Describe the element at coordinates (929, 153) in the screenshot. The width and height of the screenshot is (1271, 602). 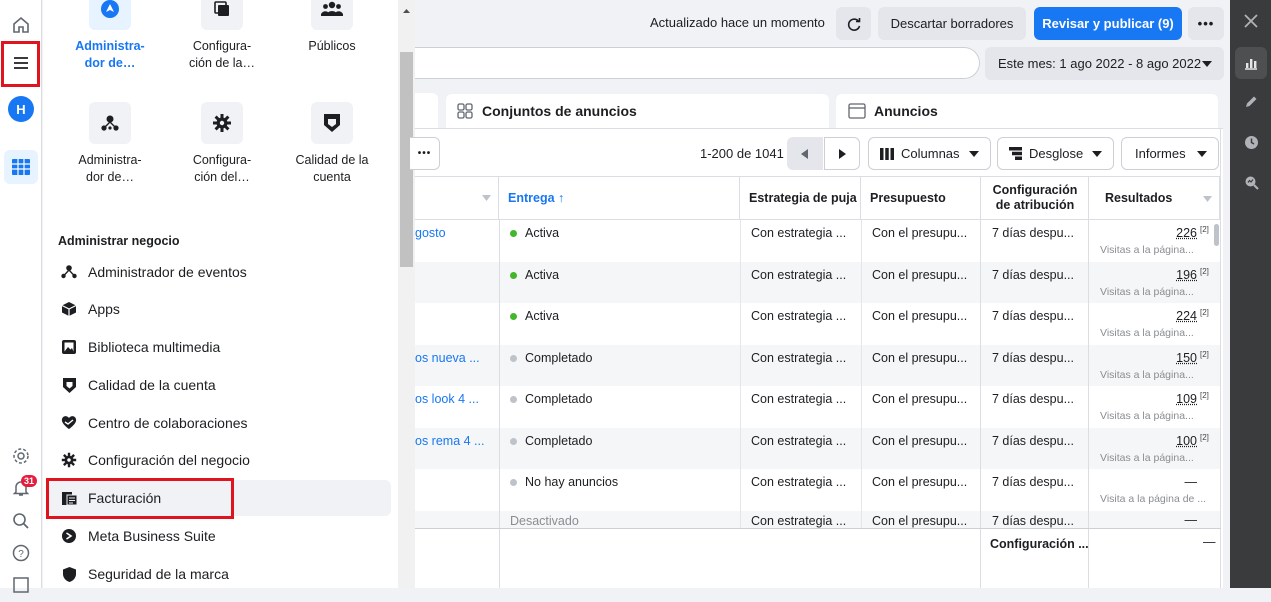
I see `columns-button: Columnas` at that location.